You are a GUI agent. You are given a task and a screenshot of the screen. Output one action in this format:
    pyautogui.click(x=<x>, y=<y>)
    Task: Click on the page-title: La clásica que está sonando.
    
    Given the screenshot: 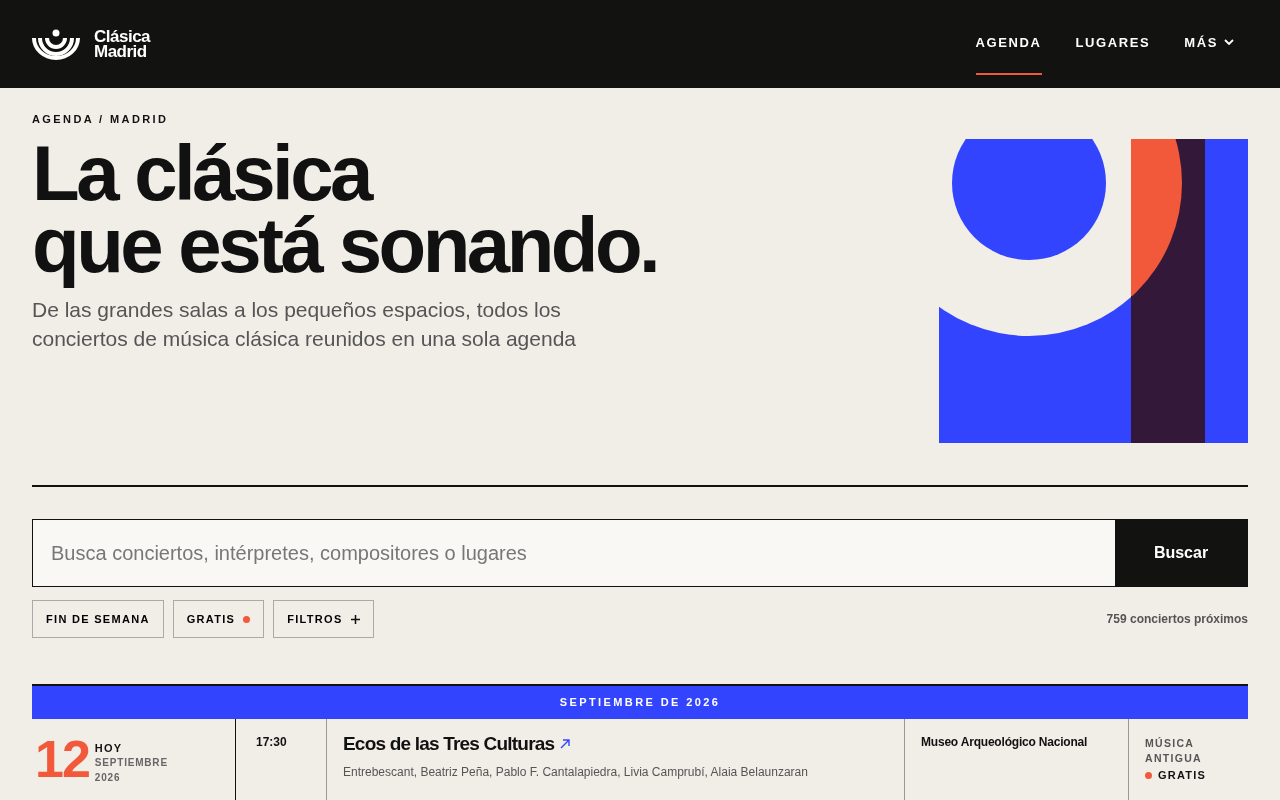 What is the action you would take?
    pyautogui.click(x=345, y=213)
    